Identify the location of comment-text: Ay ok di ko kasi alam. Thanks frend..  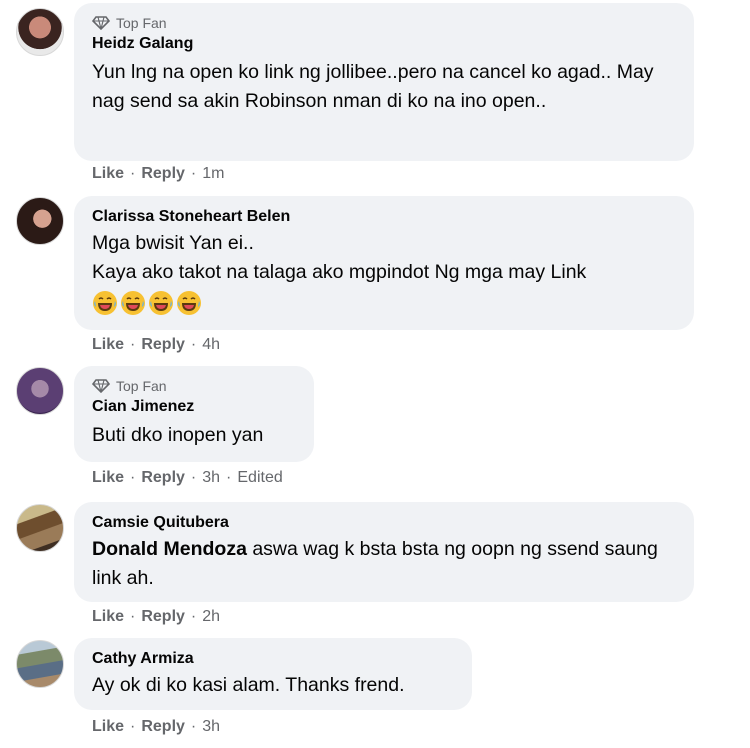
(248, 685).